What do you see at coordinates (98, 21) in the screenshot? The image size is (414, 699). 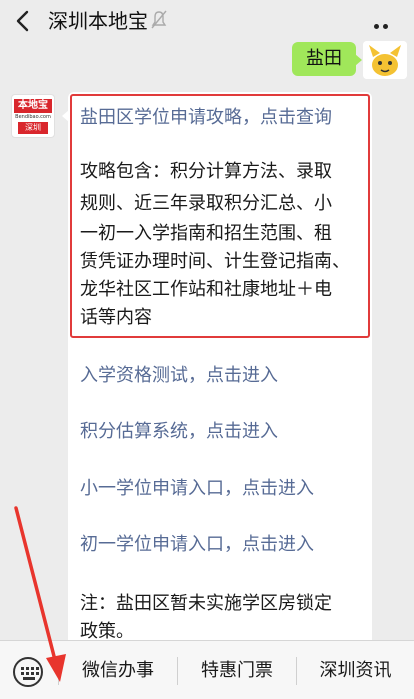 I see `page-title: 深圳本地宝` at bounding box center [98, 21].